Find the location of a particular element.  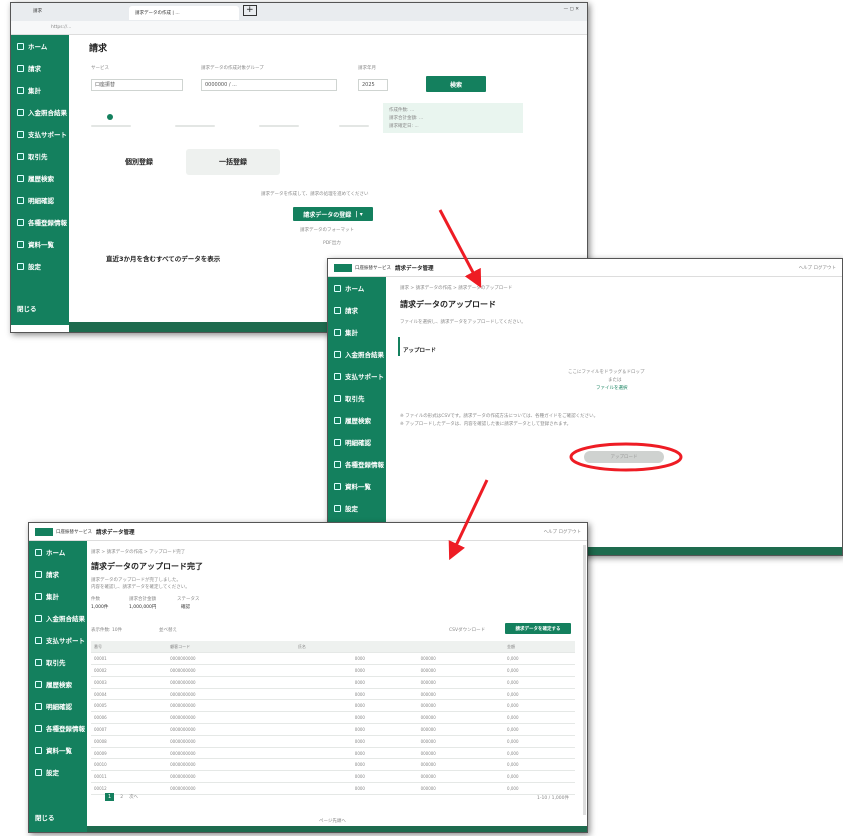

summary-label-2: 請求合計金額 is located at coordinates (142, 599).